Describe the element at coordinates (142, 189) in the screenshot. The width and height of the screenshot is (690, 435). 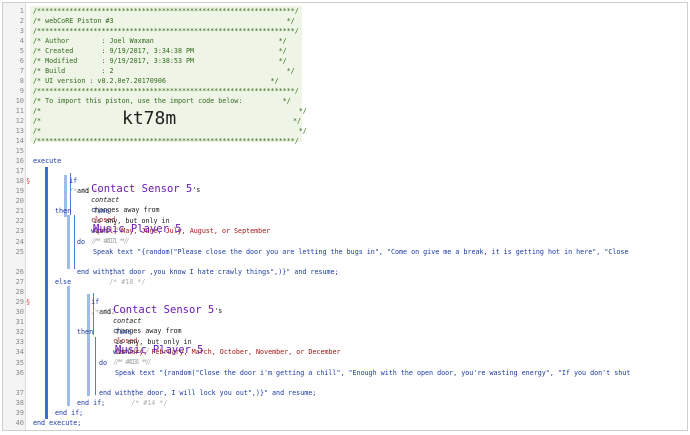
I see `device-contact-sensor: Contact Sensor 5` at that location.